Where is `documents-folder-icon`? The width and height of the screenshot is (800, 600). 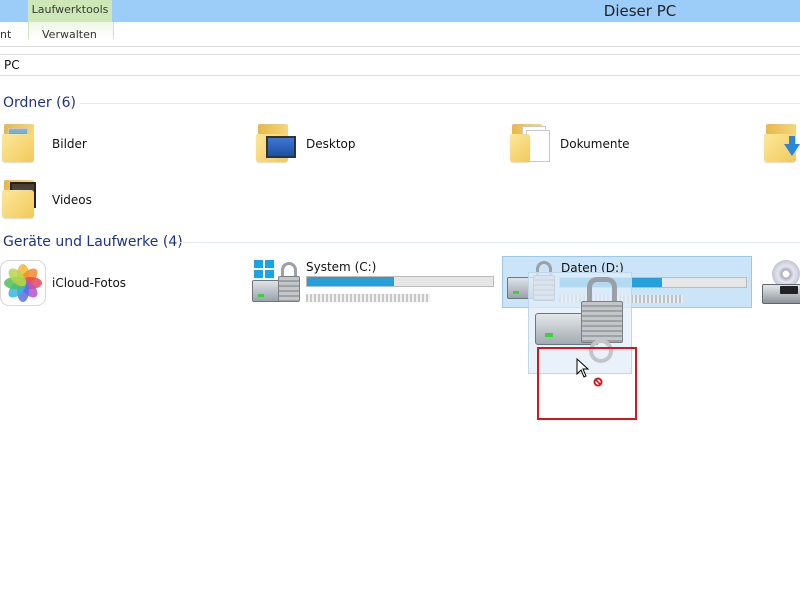 documents-folder-icon is located at coordinates (530, 142).